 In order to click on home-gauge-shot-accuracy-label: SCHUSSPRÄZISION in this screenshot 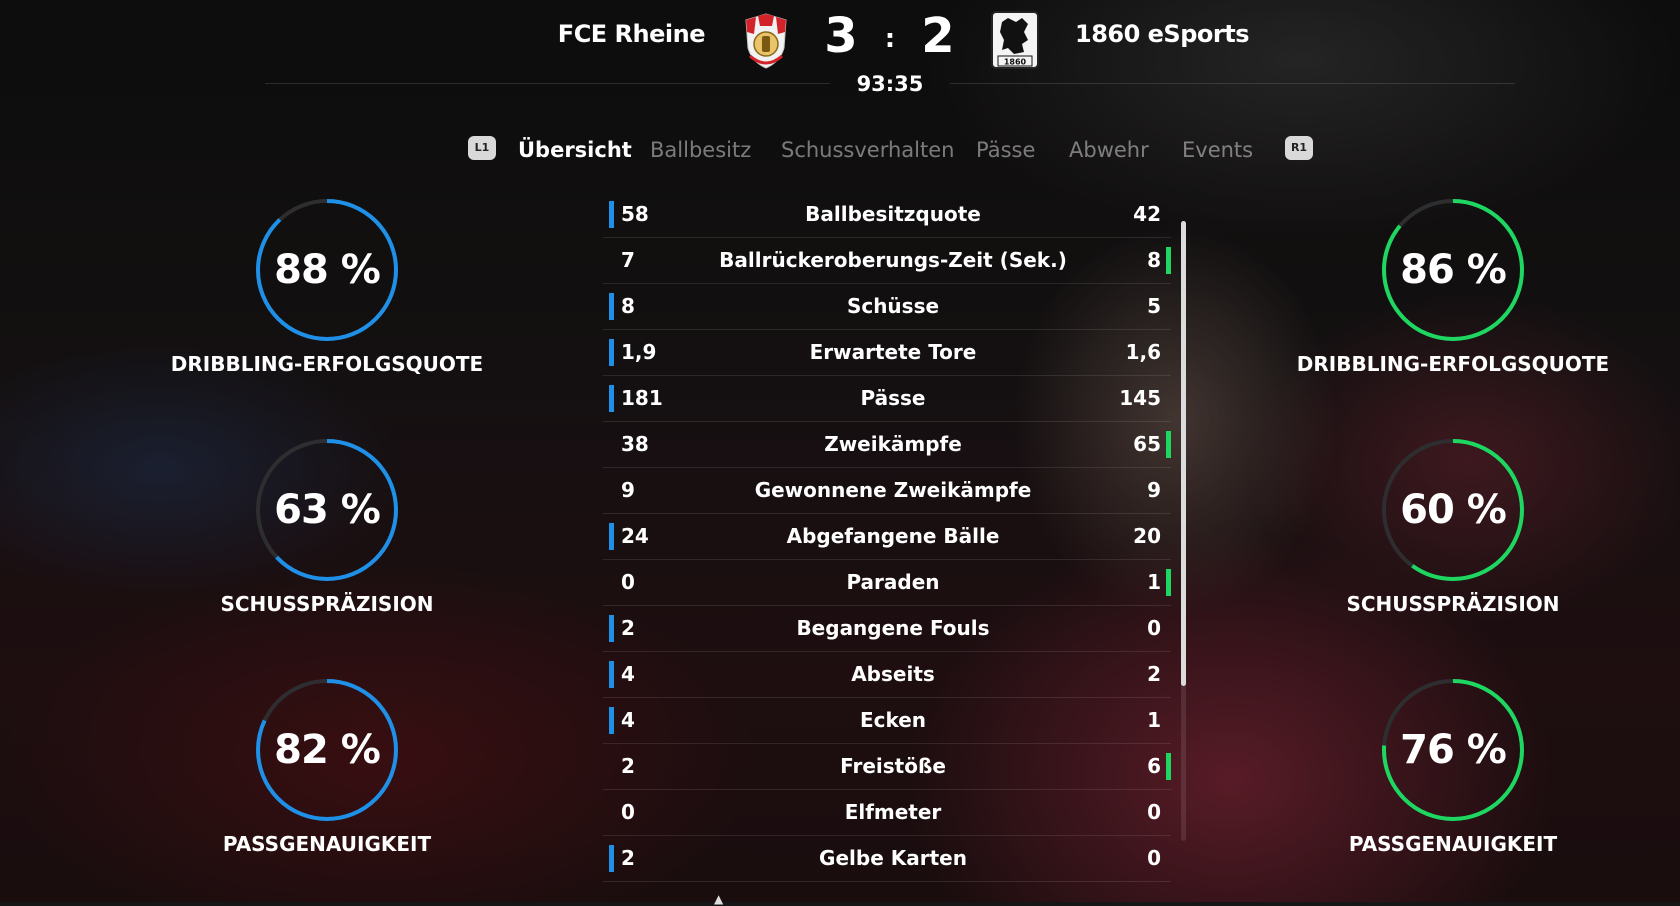, I will do `click(327, 604)`.